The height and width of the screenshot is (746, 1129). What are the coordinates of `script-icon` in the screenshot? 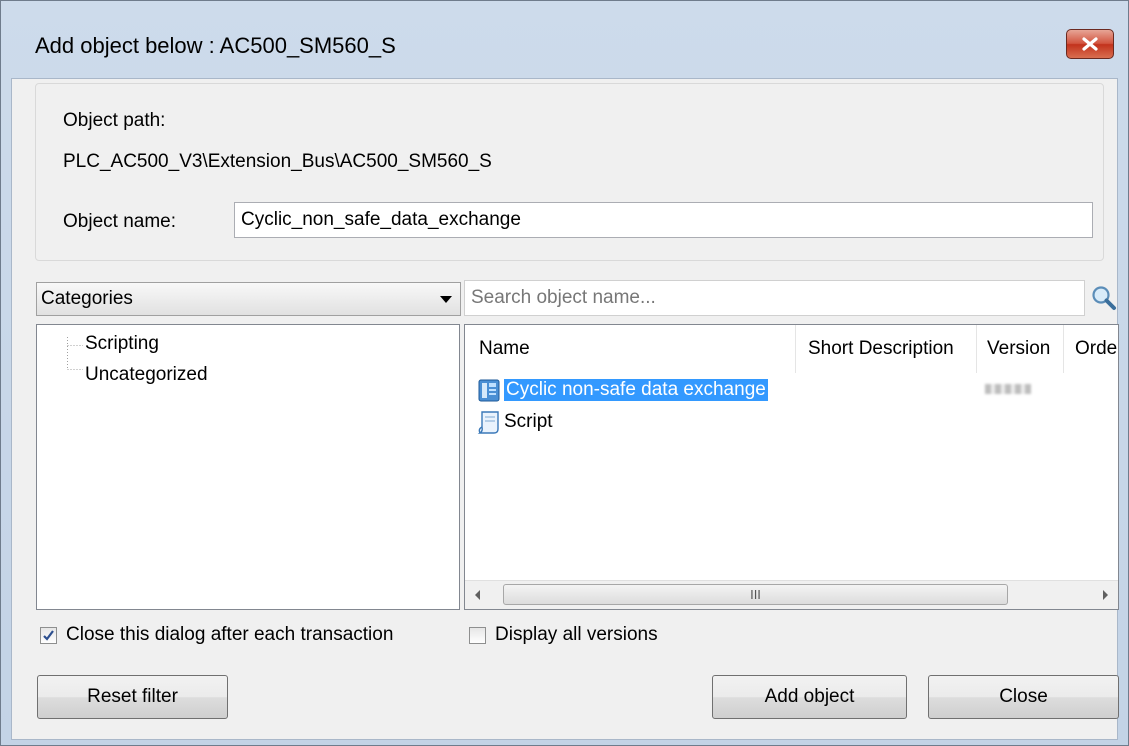 It's located at (488, 422).